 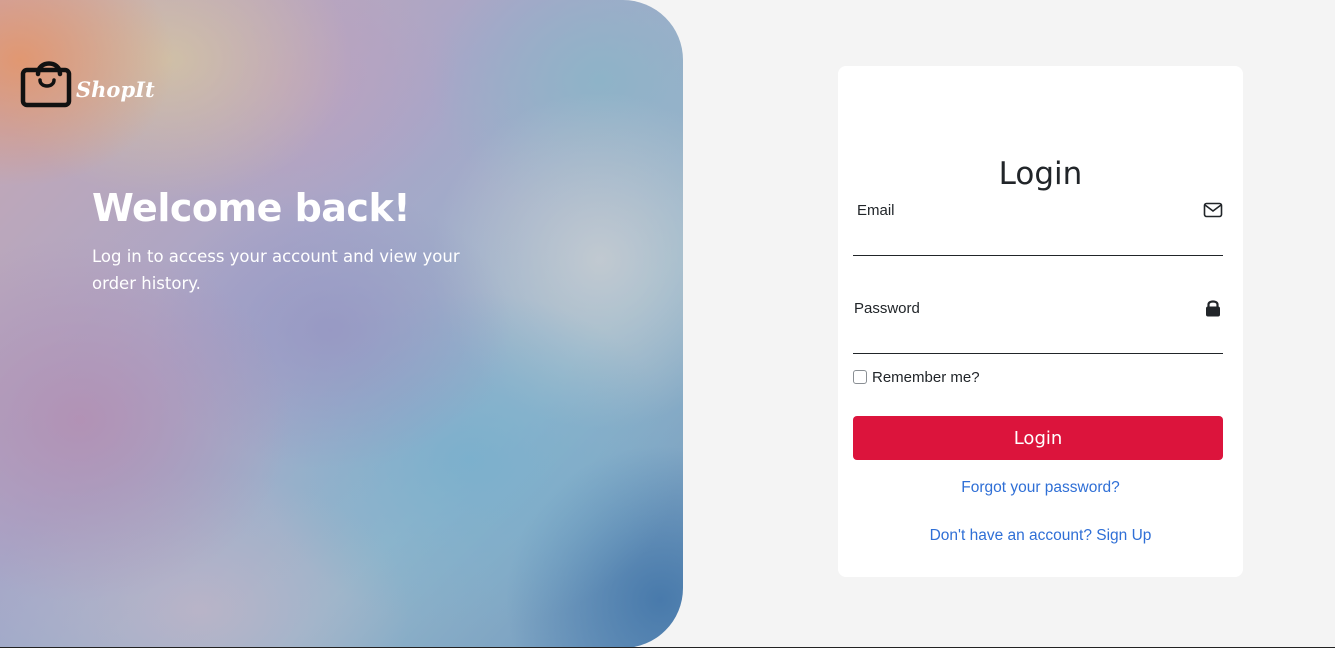 I want to click on brand-logo: ShopIt, so click(x=86, y=80).